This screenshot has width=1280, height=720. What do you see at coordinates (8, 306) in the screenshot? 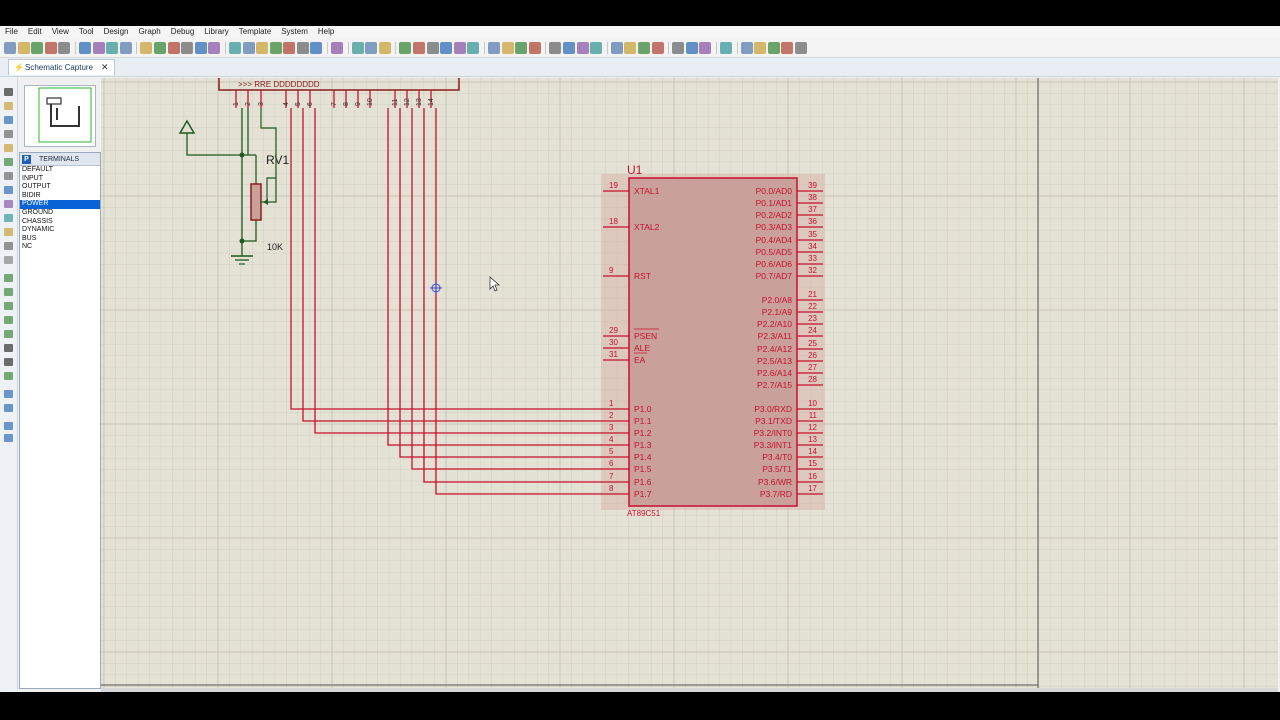
I see `circle-icon` at bounding box center [8, 306].